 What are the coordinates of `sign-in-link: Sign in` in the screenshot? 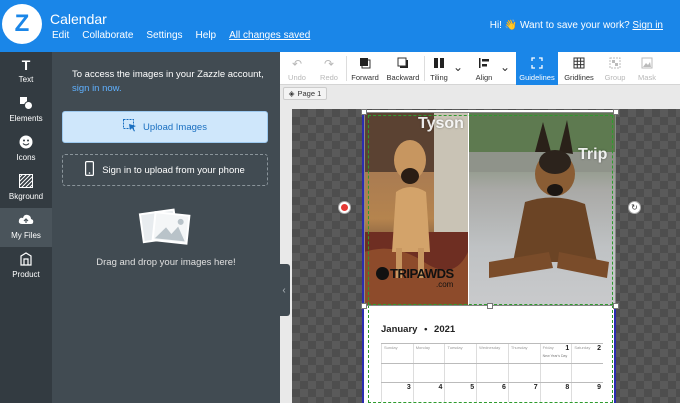 It's located at (647, 25).